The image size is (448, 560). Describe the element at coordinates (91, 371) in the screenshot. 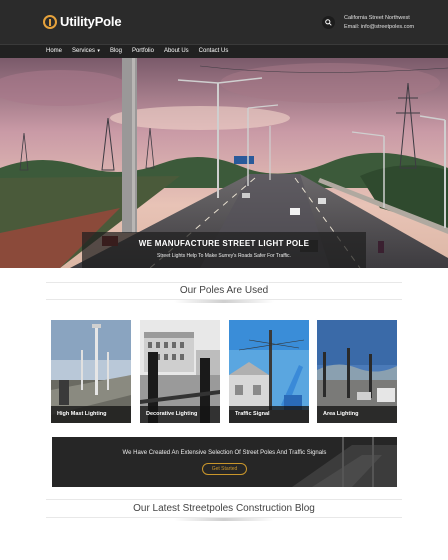

I see `card-high-mast-lighting: High Mast Lighting` at that location.